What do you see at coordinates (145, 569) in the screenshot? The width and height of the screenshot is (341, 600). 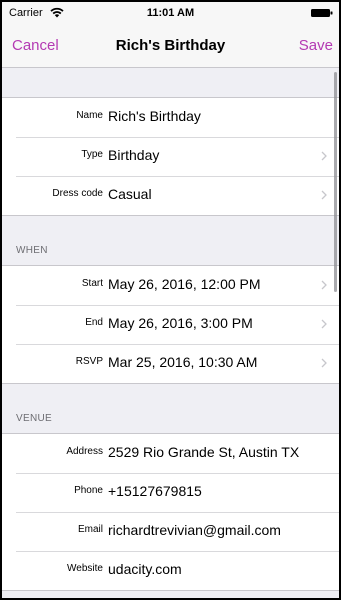 I see `website-value: udacity.com` at bounding box center [145, 569].